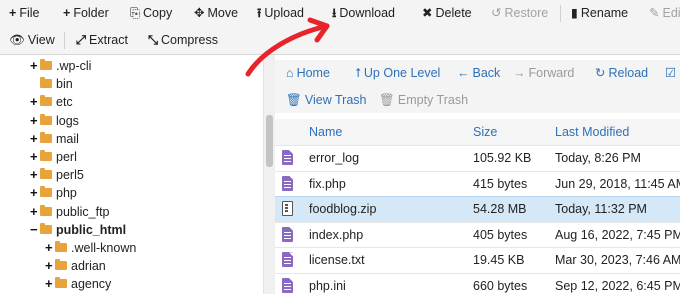  I want to click on file-name-cell: foodblog.zip, so click(343, 209).